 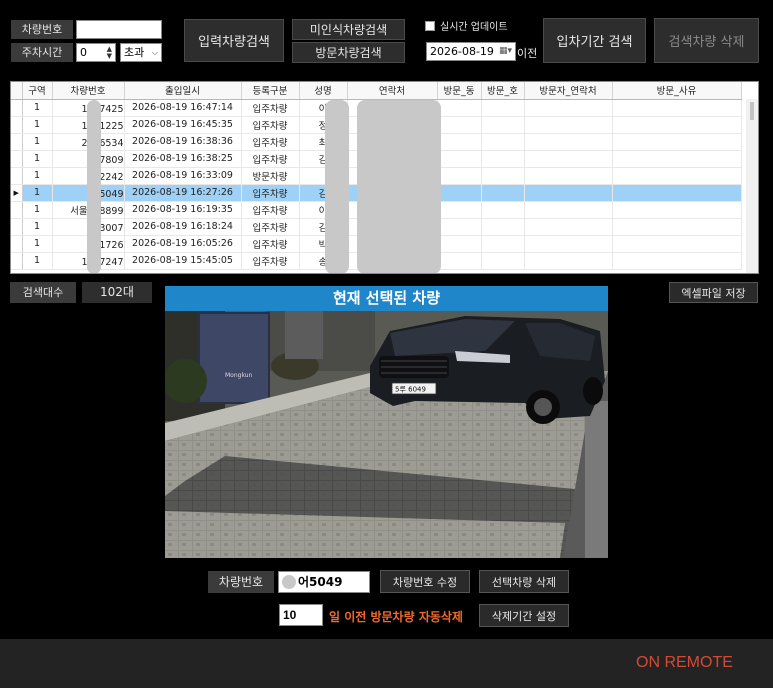 I want to click on delete-searched-vehicles-button: 검색차량 삭제, so click(x=706, y=40).